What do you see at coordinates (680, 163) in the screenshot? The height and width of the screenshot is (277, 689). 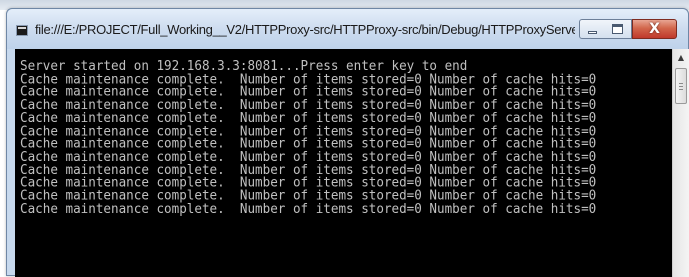 I see `vertical-scrollbar: ▲` at bounding box center [680, 163].